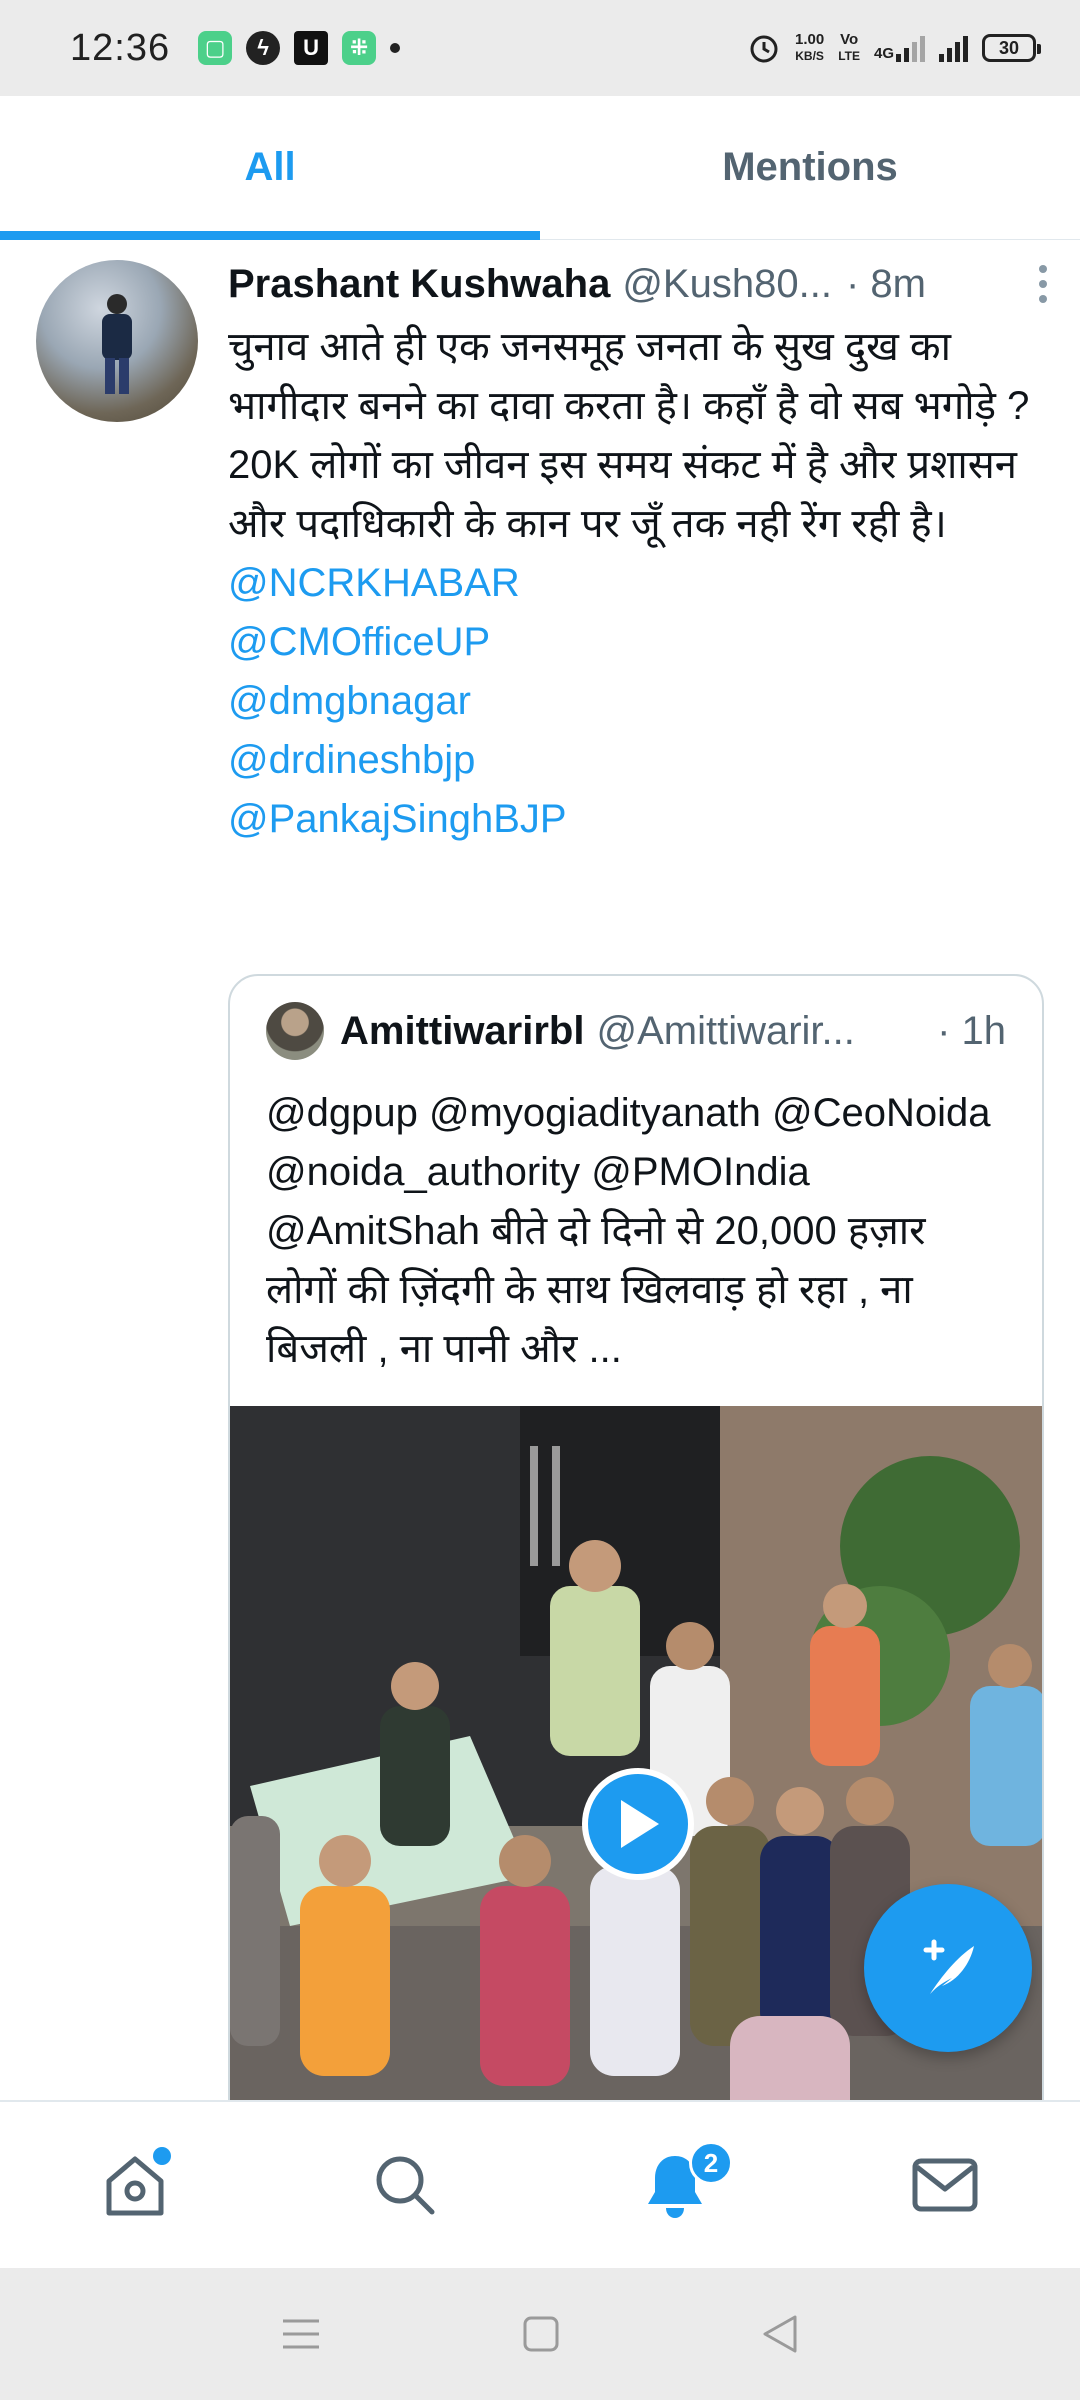  I want to click on messages-icon, so click(945, 2185).